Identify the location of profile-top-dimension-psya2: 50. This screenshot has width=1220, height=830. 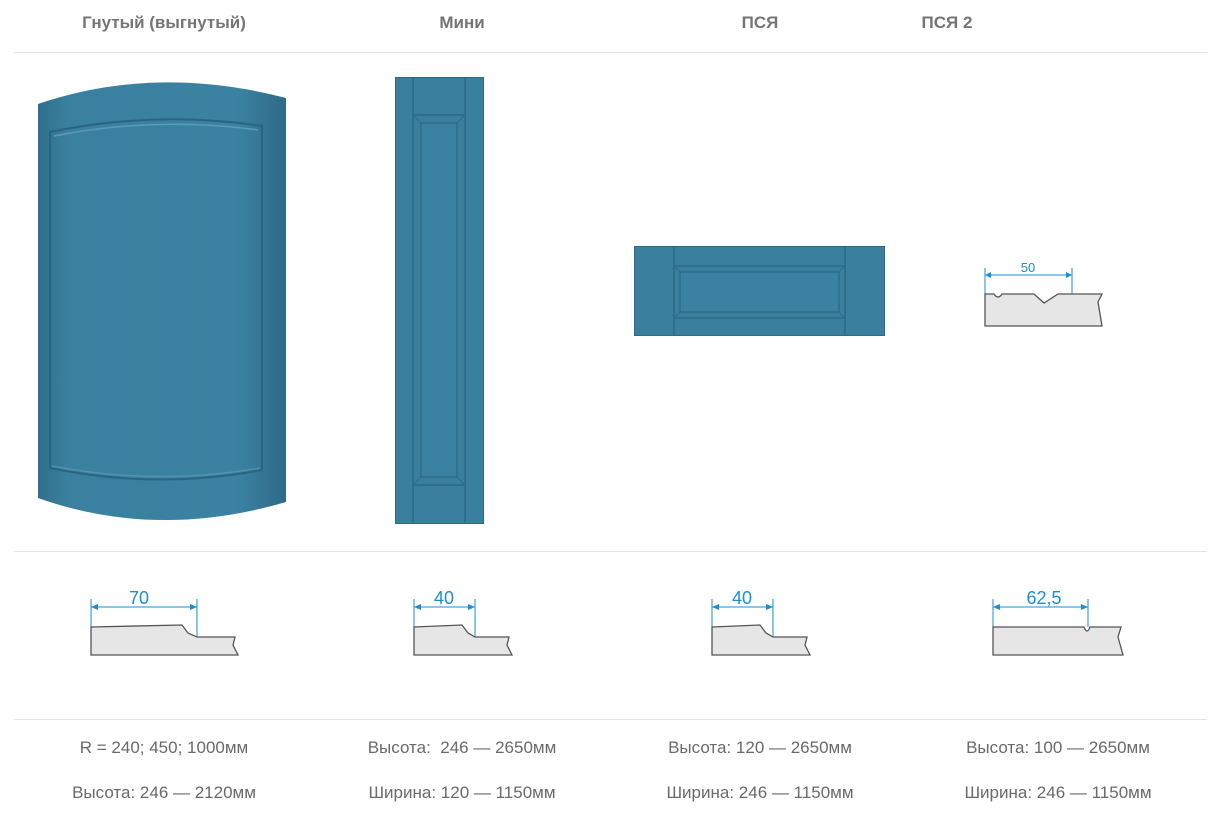
(1028, 267).